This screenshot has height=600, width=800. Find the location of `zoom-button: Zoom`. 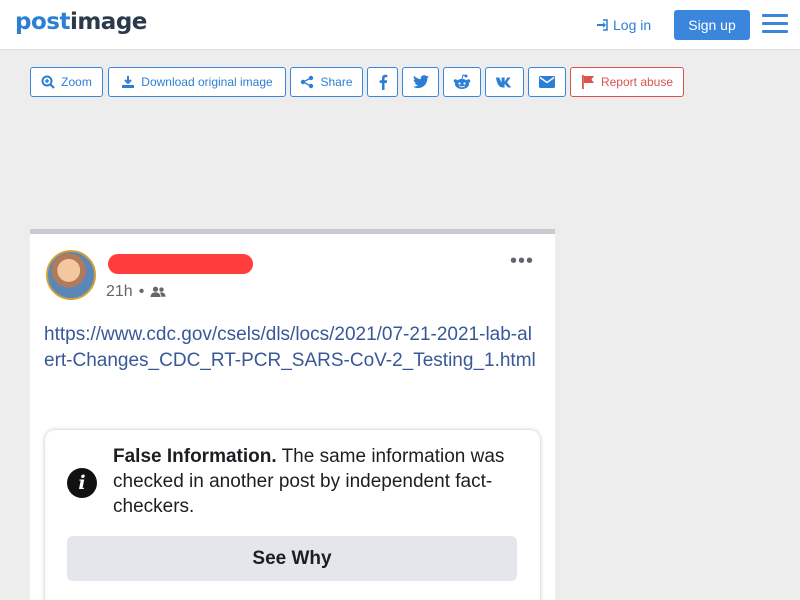

zoom-button: Zoom is located at coordinates (66, 82).